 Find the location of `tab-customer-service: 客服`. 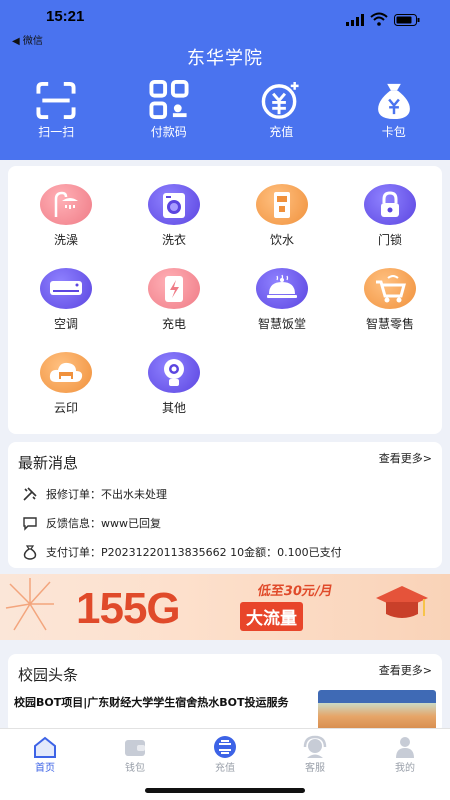

tab-customer-service: 客服 is located at coordinates (315, 754).